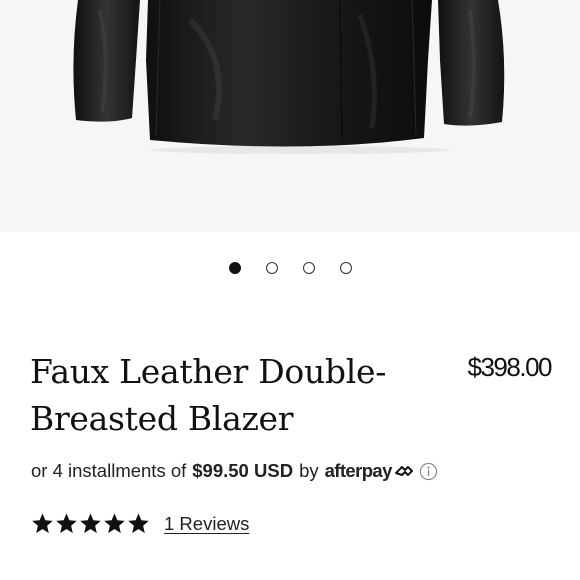 This screenshot has width=580, height=580. Describe the element at coordinates (208, 395) in the screenshot. I see `product-title: Faux Leather Double-Breasted Blazer` at that location.